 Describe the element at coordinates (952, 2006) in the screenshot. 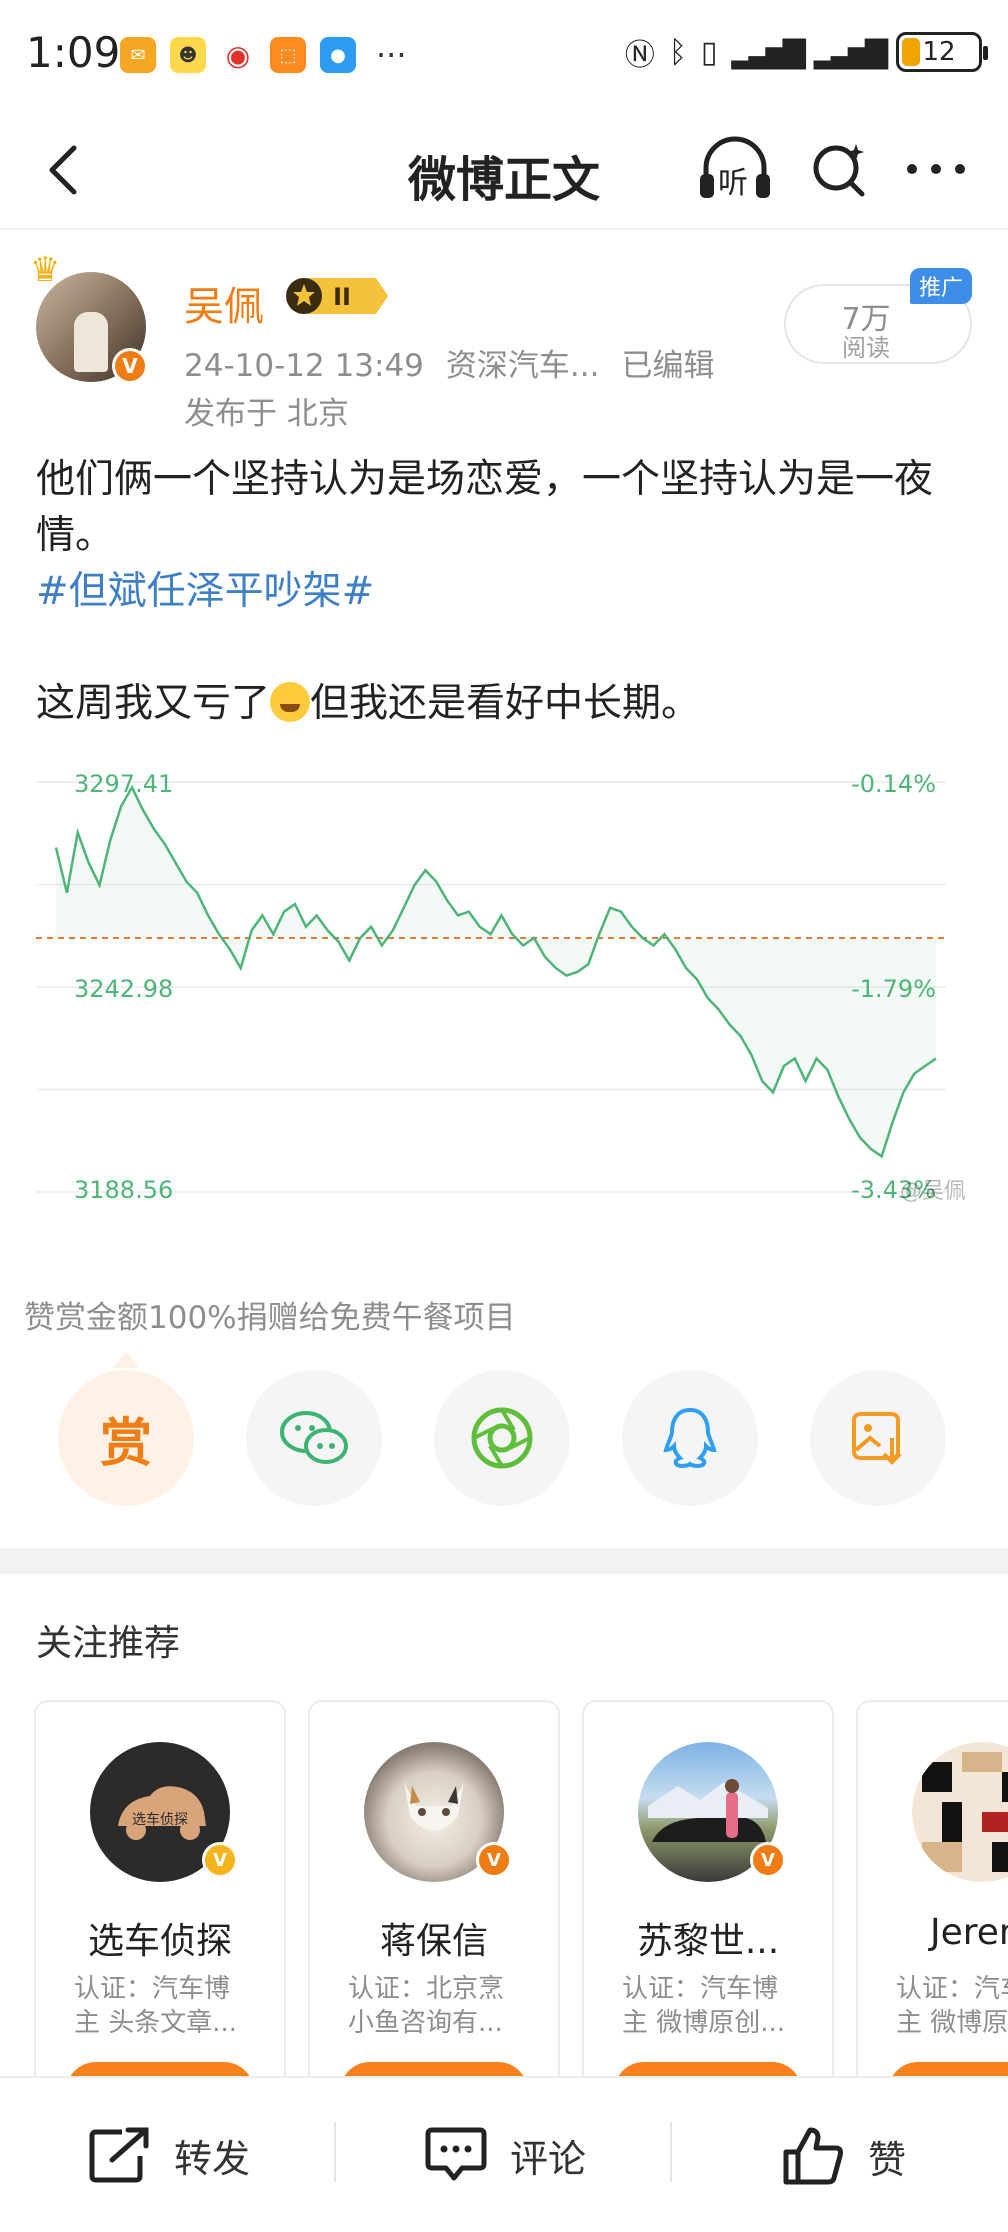

I see `recommend-desc: 认证：汽车博主 微博原` at that location.